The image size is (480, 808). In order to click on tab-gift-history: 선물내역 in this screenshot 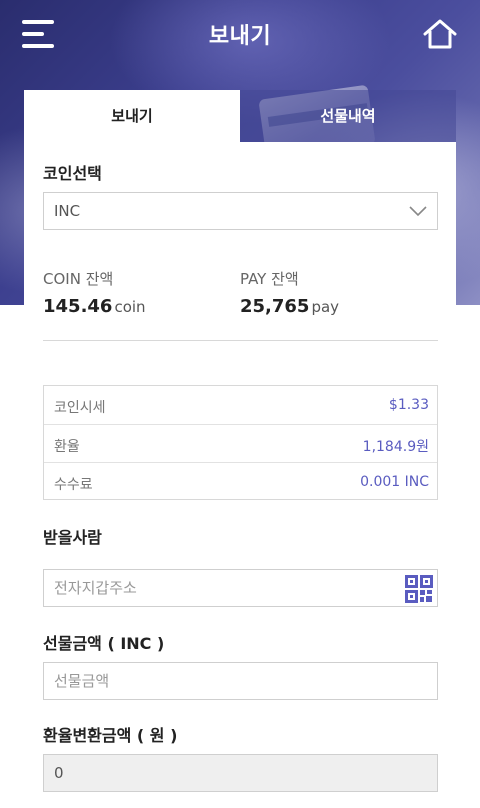, I will do `click(348, 116)`.